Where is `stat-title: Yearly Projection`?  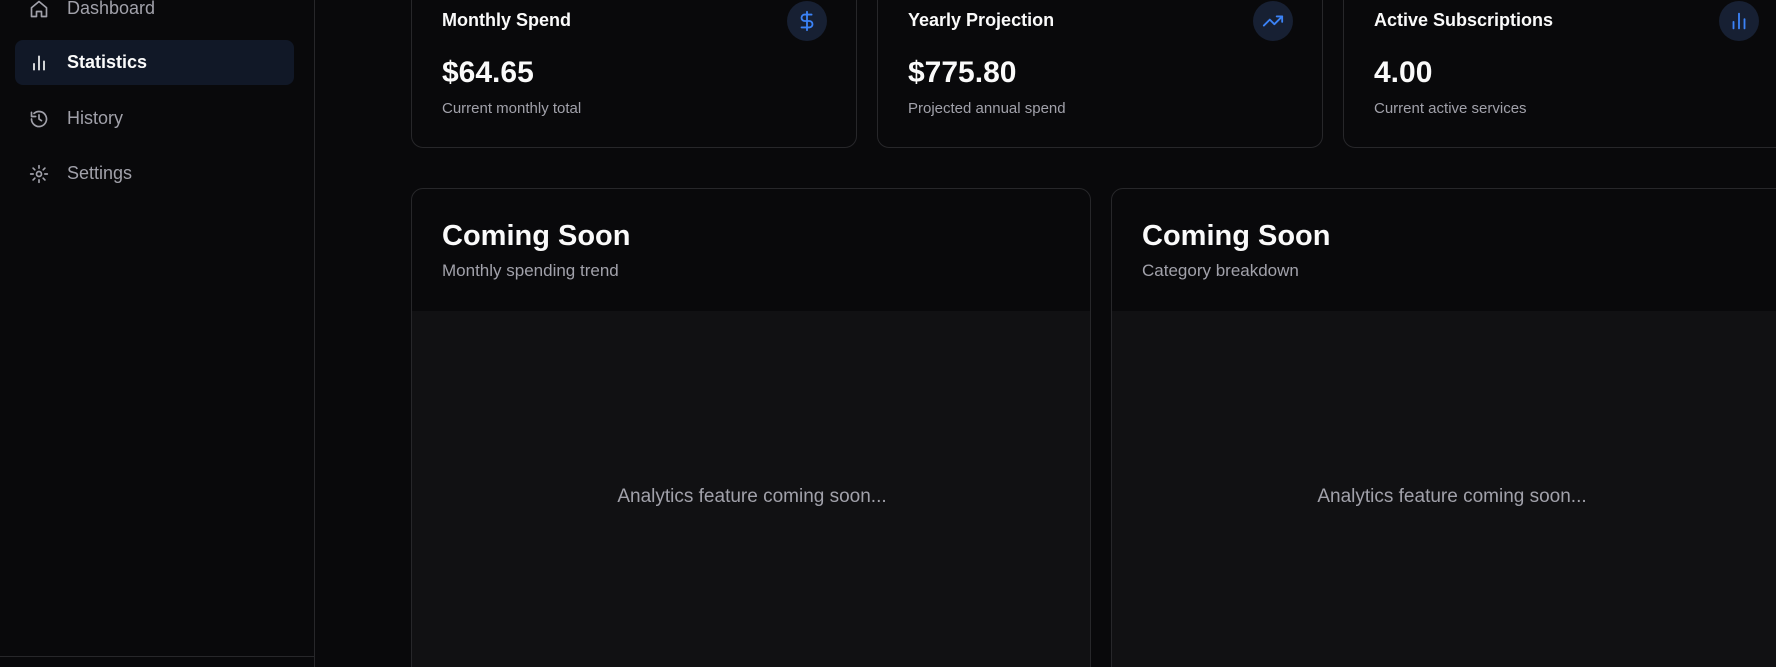
stat-title: Yearly Projection is located at coordinates (981, 20).